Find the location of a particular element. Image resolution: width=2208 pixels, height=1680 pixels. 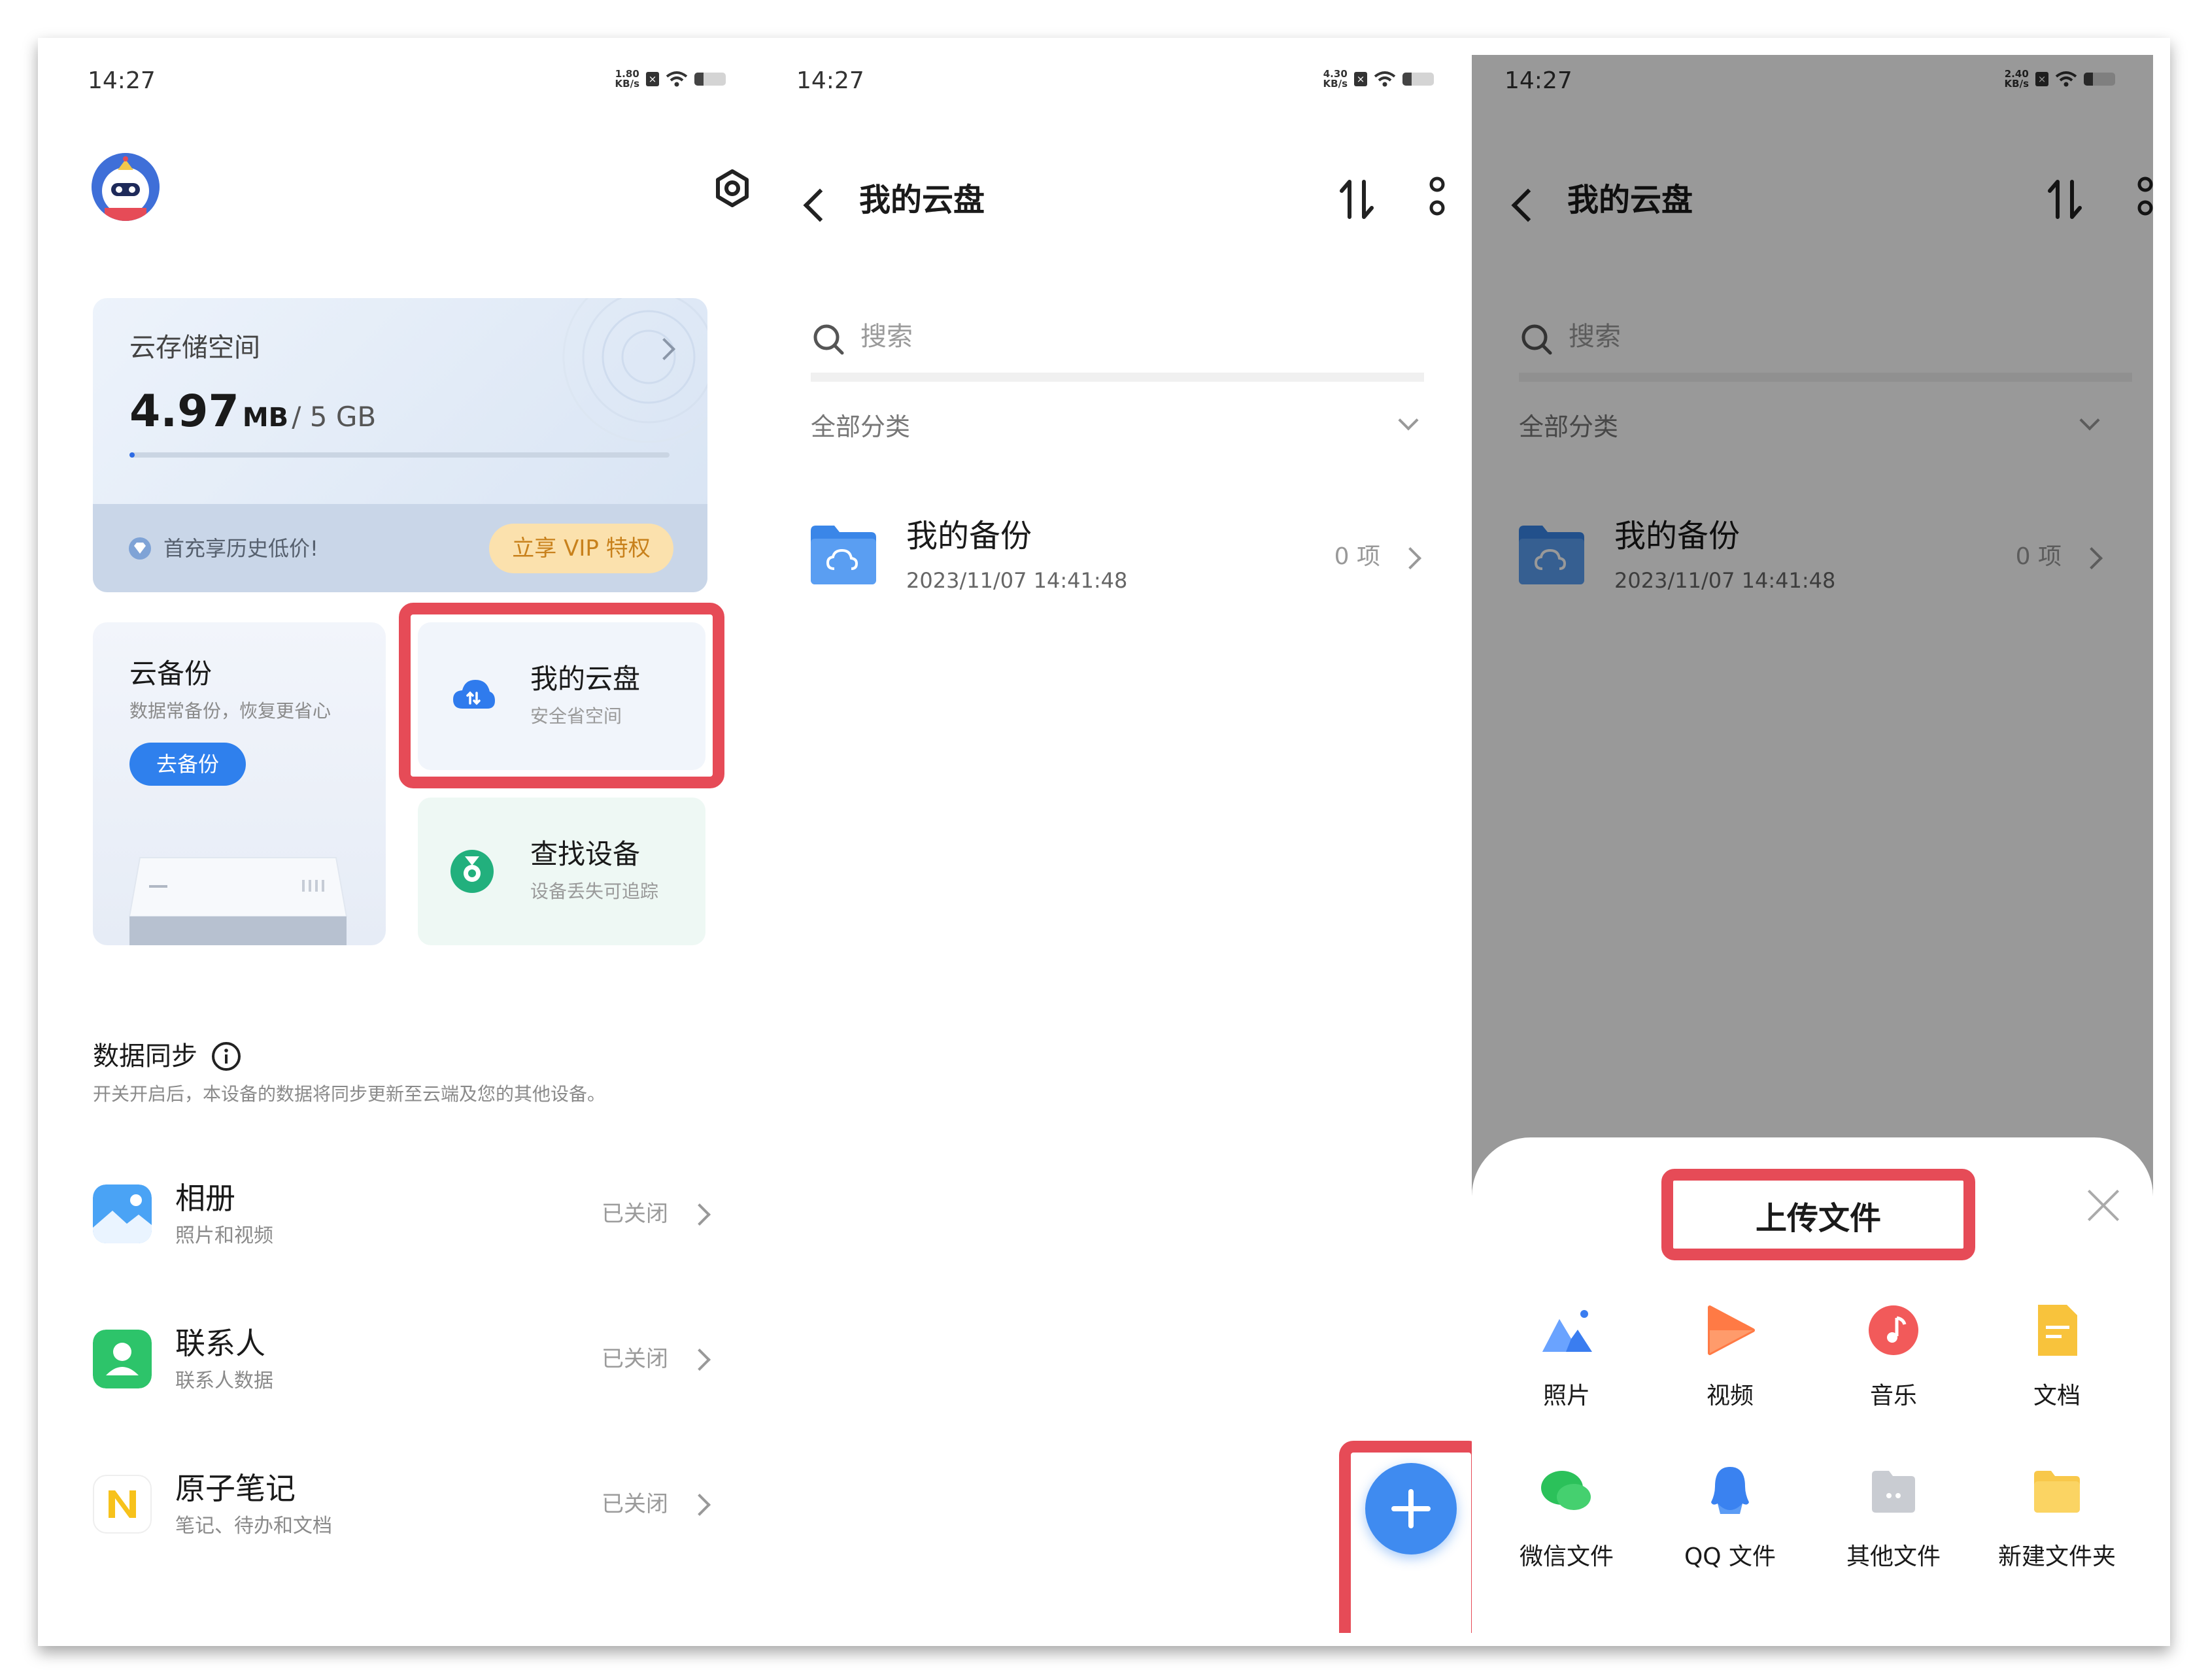

storage-usage: 4.97 MB / 5 GB is located at coordinates (253, 412).